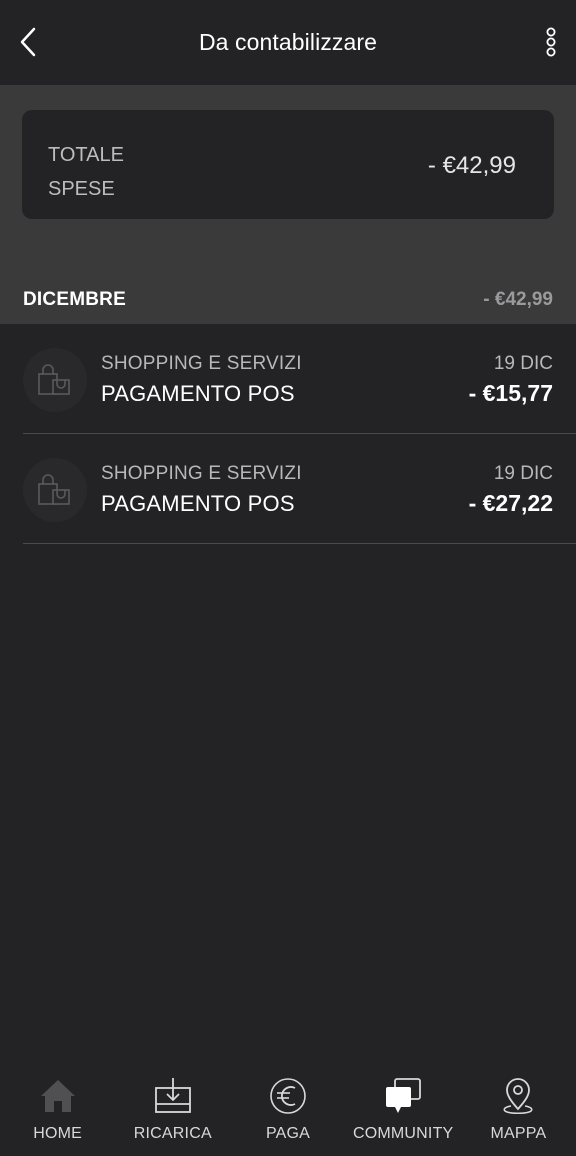  I want to click on nav-item-community: COMMUNITY, so click(403, 1110).